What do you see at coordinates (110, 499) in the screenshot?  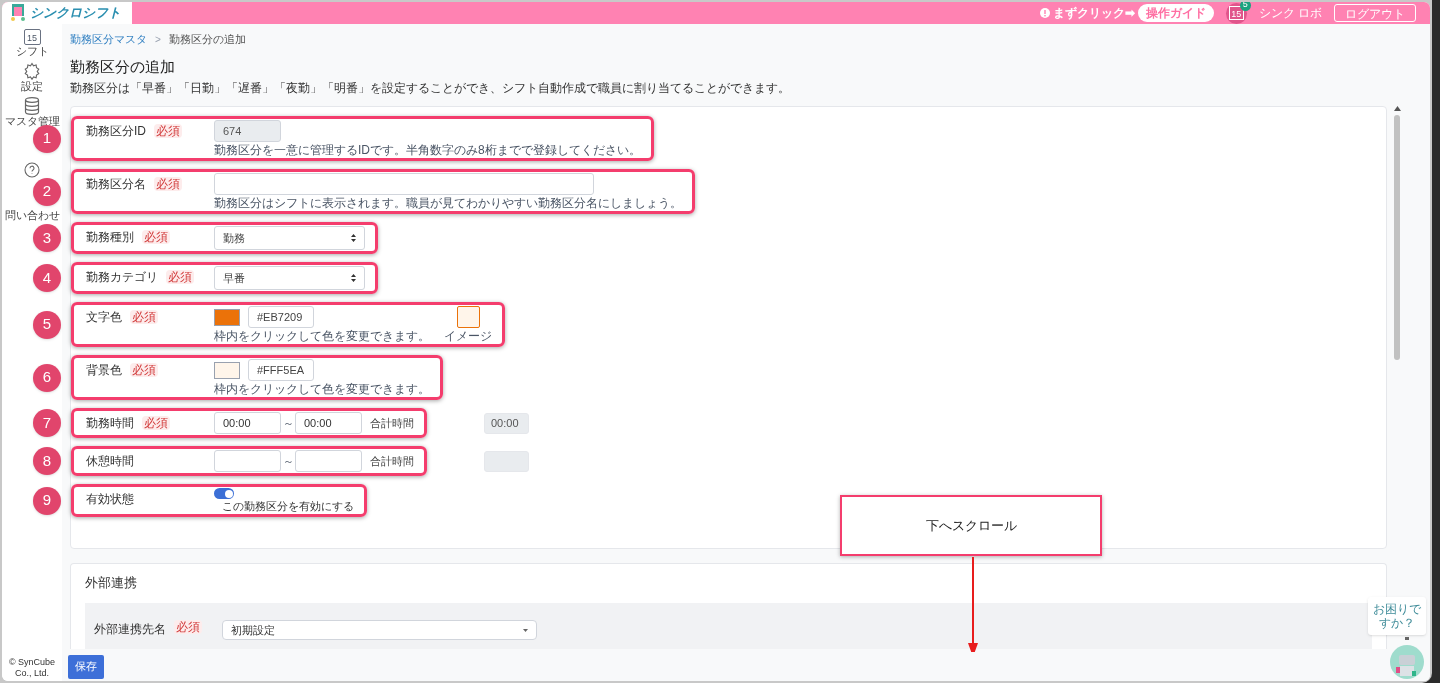 I see `field-label: 有効状態` at bounding box center [110, 499].